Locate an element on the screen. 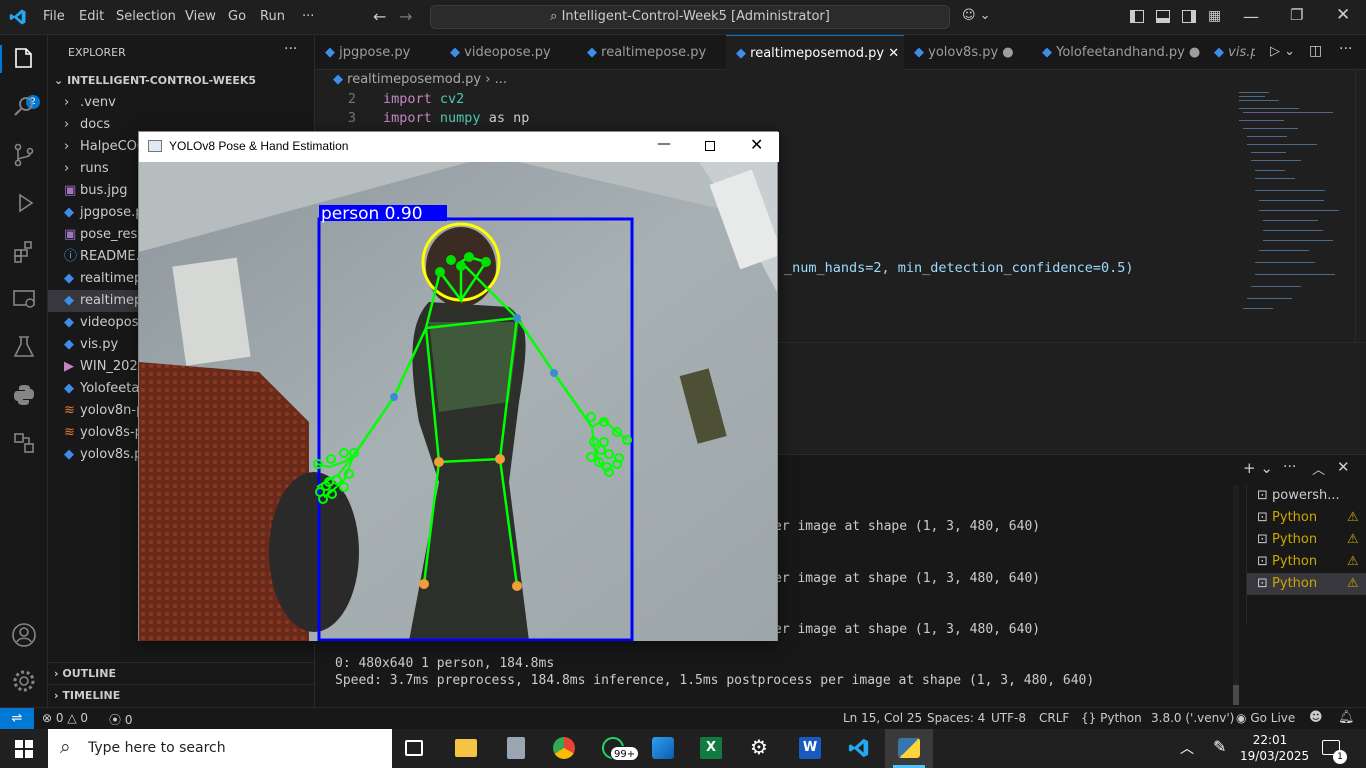  settings-gear-icon: ⚙ is located at coordinates (759, 747).